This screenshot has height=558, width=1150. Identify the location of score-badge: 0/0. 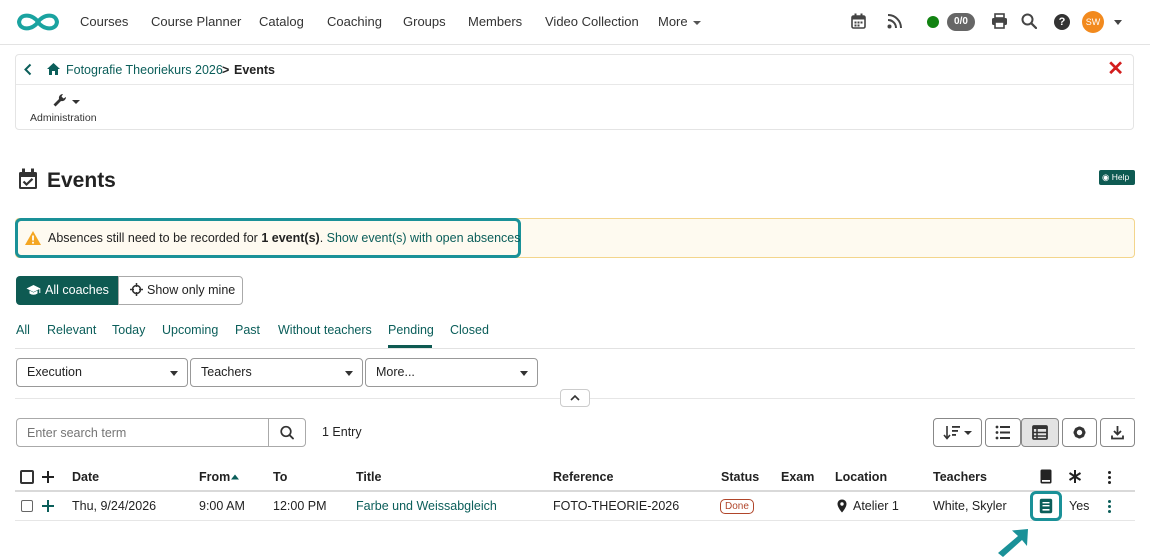
(961, 22).